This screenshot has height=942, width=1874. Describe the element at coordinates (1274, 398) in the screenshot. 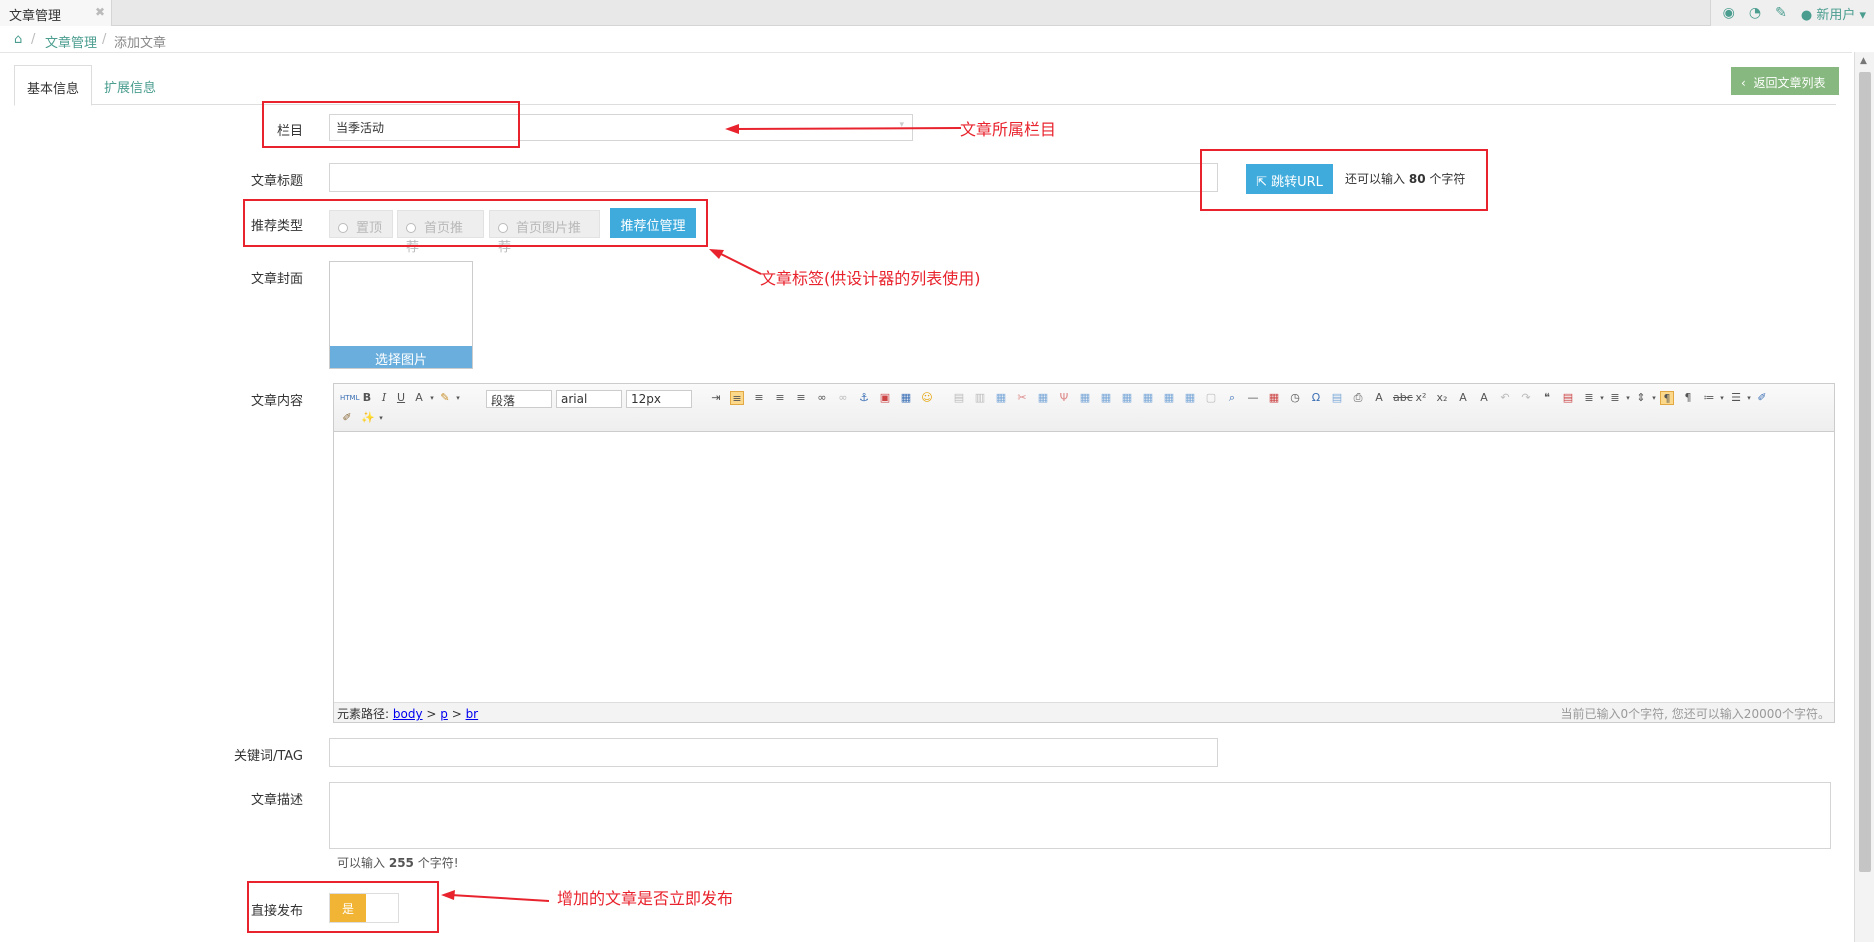

I see `date-icon: ▦` at that location.